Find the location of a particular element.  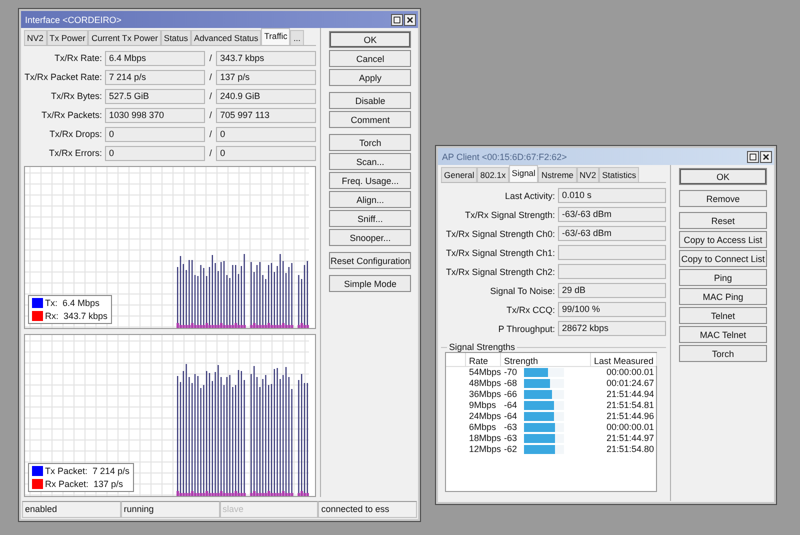

tab: Current Tx Power is located at coordinates (124, 37).